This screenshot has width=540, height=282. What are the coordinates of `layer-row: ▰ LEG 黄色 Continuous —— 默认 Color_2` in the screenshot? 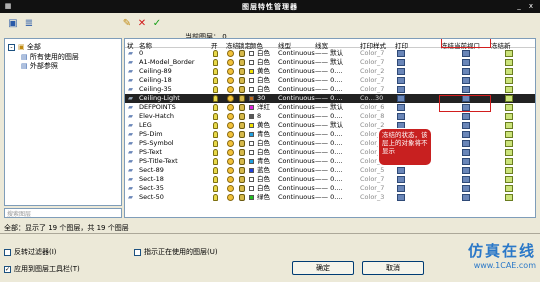 It's located at (330, 125).